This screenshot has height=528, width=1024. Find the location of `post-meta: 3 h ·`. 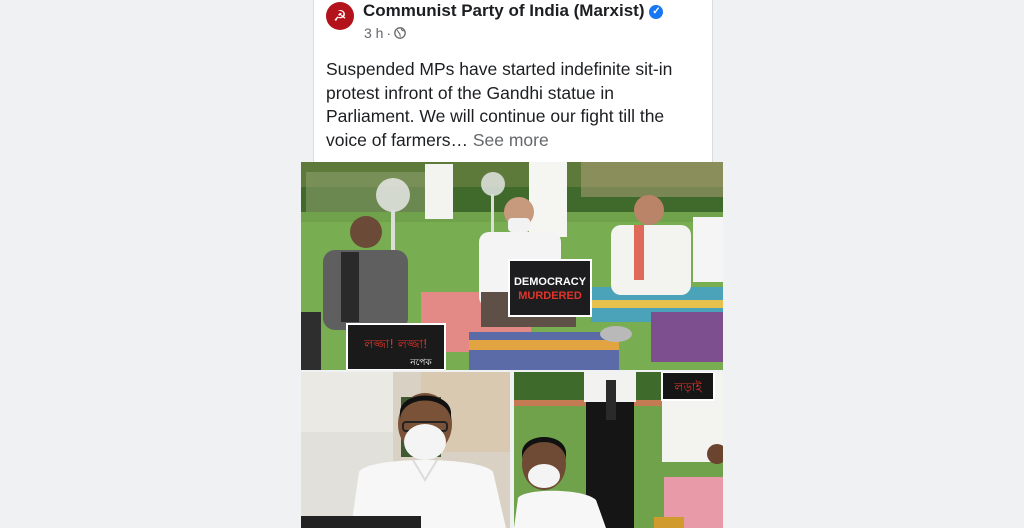

post-meta: 3 h · is located at coordinates (385, 33).